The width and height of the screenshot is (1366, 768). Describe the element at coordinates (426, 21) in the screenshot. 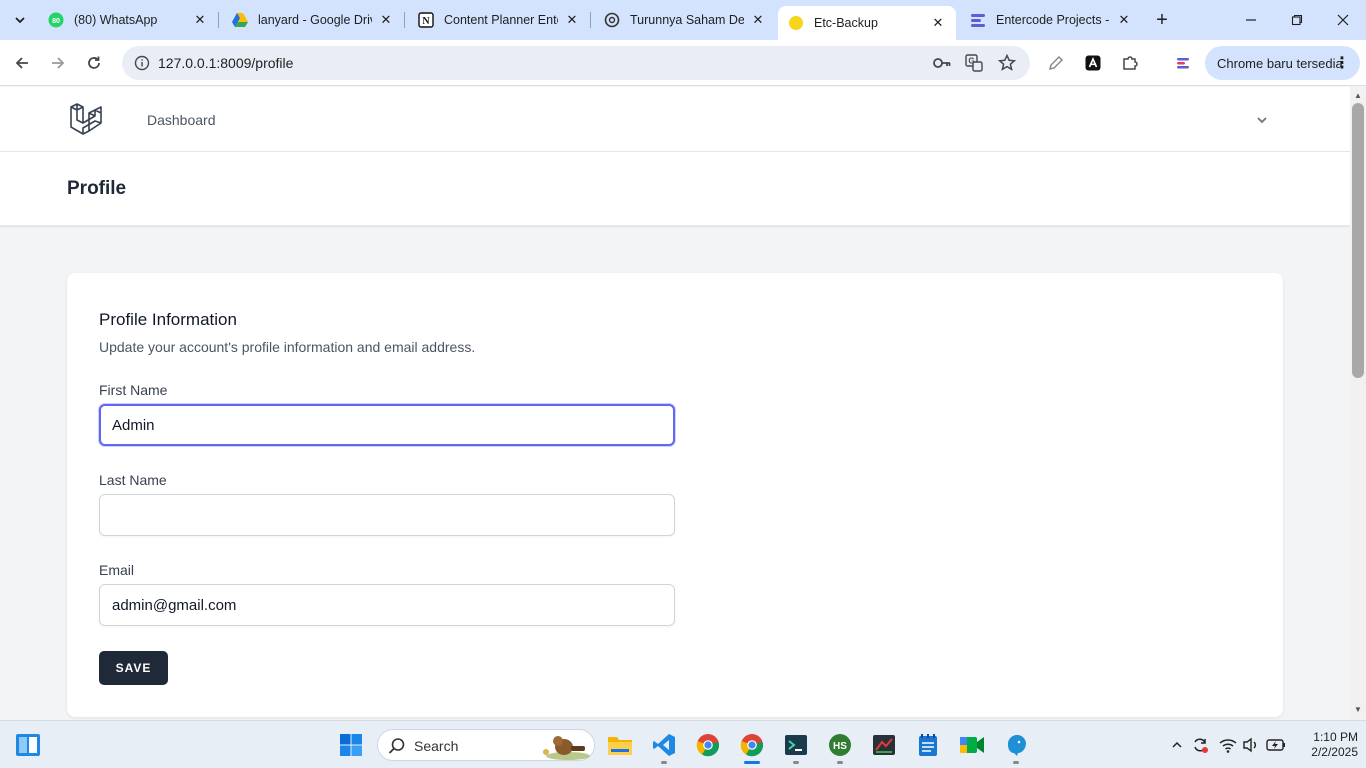

I see `svg-text: N` at that location.